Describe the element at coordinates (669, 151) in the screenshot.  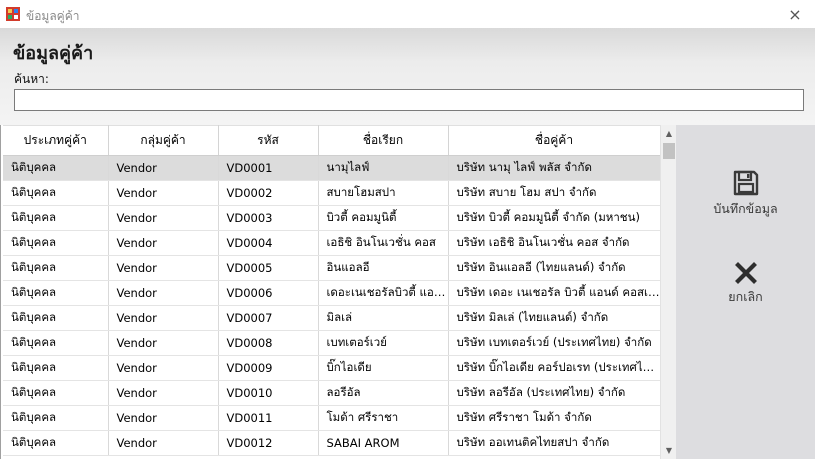
I see `scrollbar-thumb` at that location.